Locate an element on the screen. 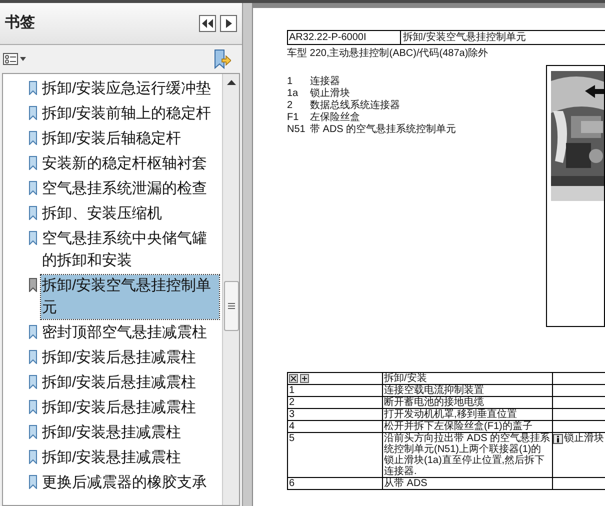 The width and height of the screenshot is (605, 506). step-number: 4 is located at coordinates (335, 426).